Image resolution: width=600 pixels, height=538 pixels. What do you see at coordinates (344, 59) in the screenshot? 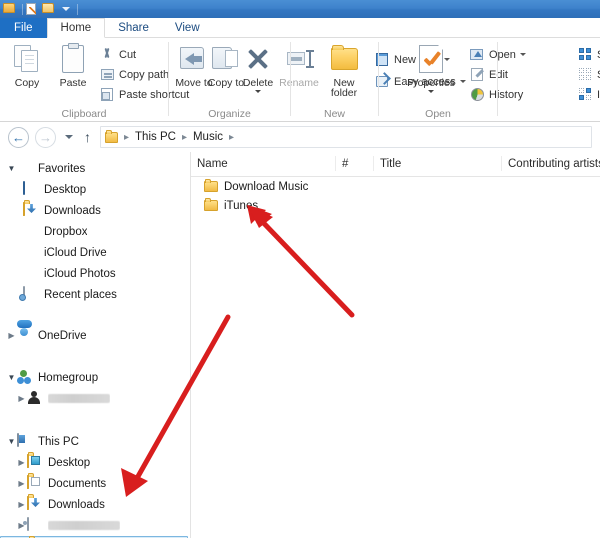
I see `new-folder-icon` at bounding box center [344, 59].